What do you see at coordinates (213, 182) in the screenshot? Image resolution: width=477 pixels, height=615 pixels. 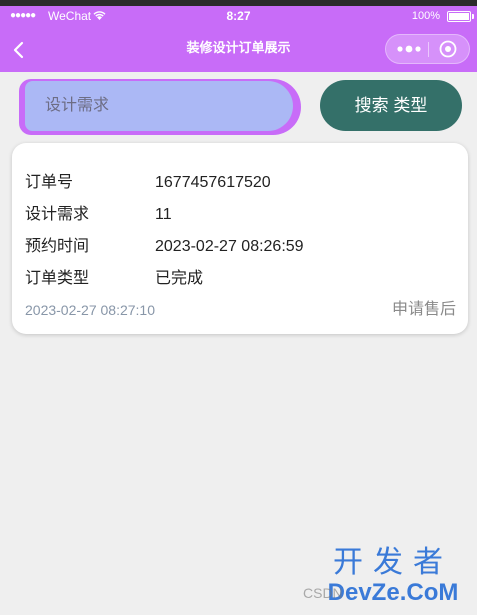 I see `order-number-value: 1677457617520` at bounding box center [213, 182].